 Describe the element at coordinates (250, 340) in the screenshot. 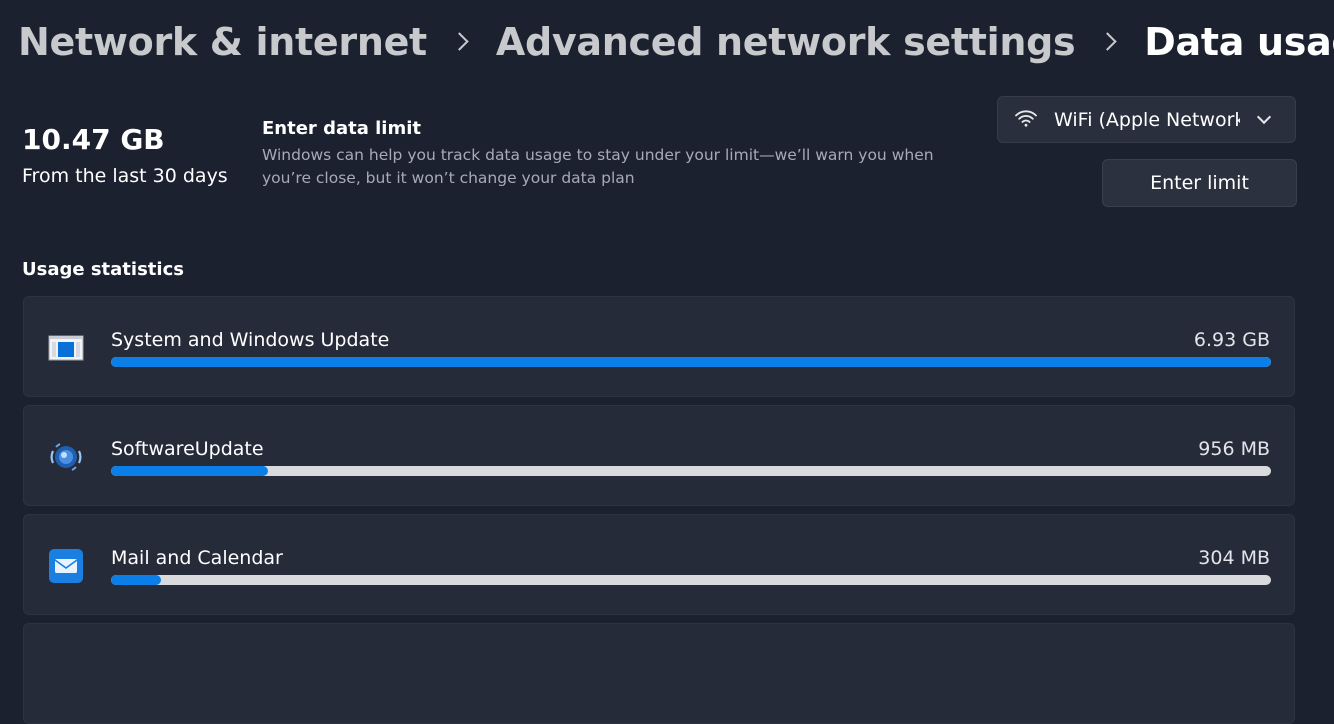

I see `usage-item-name: System and Windows Update` at that location.